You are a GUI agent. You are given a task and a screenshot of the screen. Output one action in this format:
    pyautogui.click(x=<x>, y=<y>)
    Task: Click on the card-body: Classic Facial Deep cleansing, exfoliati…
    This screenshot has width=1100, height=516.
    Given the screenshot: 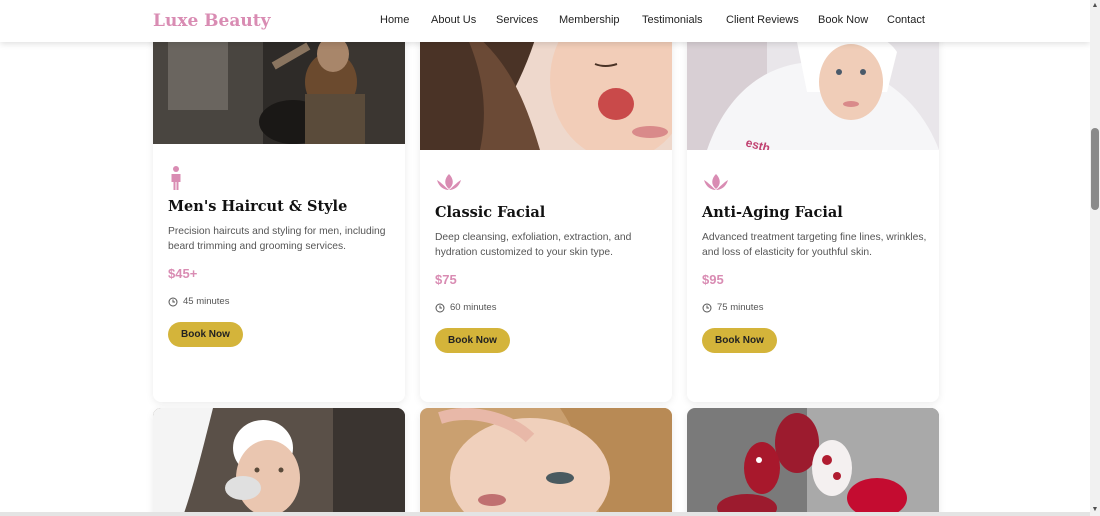 What is the action you would take?
    pyautogui.click(x=547, y=260)
    